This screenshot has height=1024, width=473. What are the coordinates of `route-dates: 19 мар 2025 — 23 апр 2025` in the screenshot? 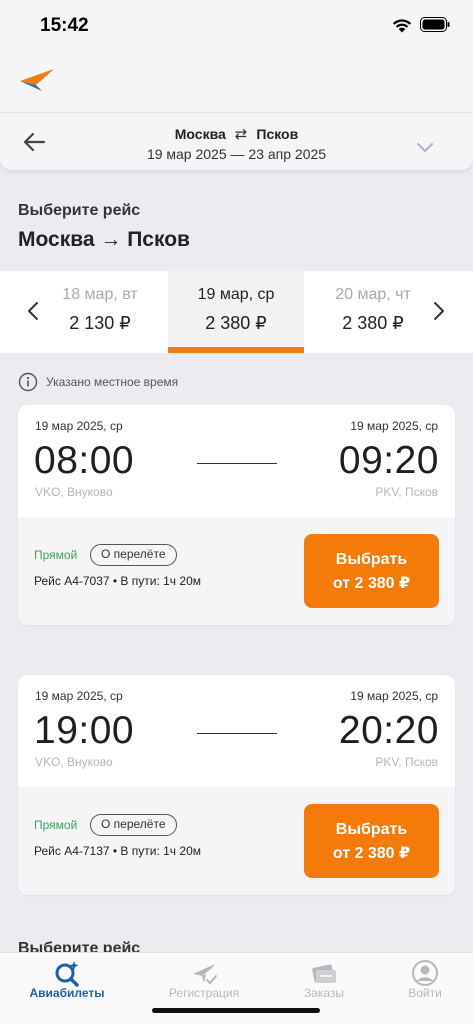 It's located at (236, 154).